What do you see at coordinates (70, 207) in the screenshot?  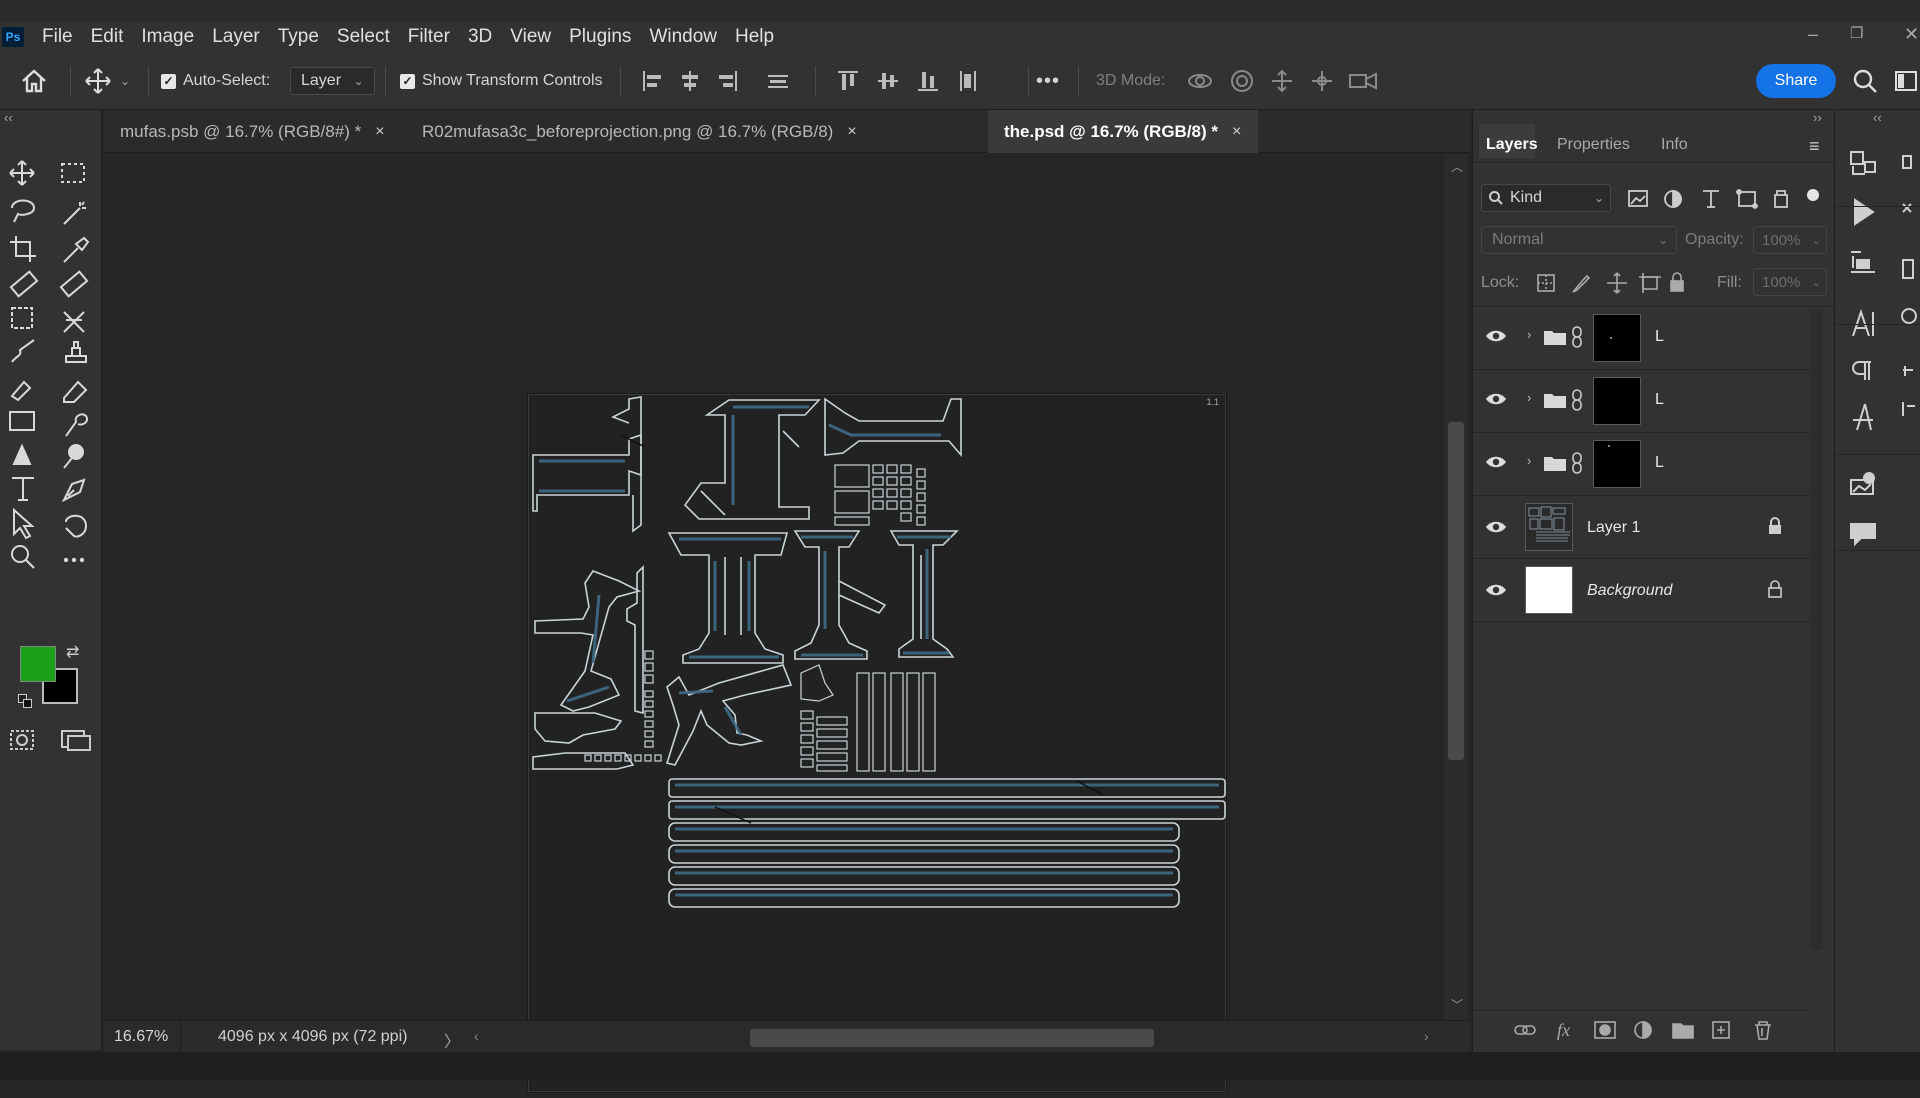 I see `magic-wand-tool` at bounding box center [70, 207].